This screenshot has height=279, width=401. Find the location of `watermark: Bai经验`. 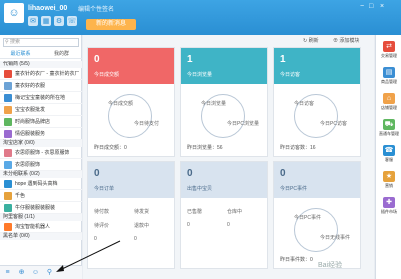

watermark: Bai经验 is located at coordinates (330, 265).